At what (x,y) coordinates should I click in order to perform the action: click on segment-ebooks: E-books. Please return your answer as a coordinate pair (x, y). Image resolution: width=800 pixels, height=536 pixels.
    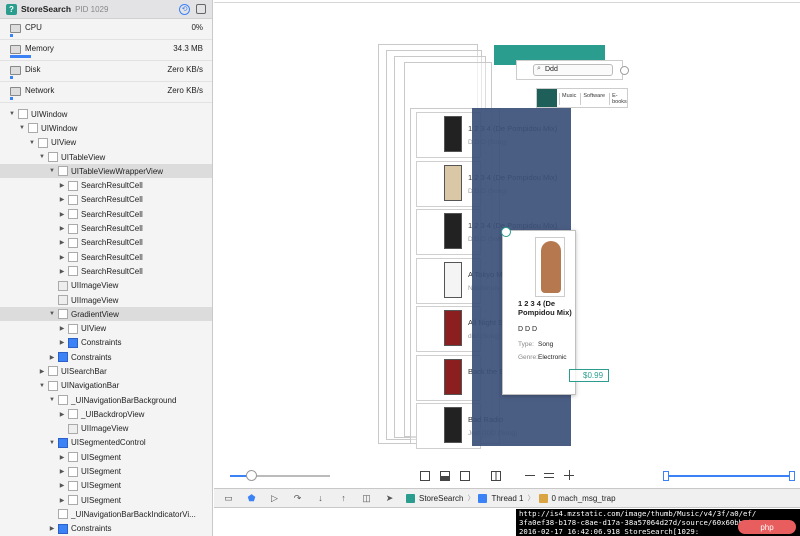
    Looking at the image, I should click on (619, 99).